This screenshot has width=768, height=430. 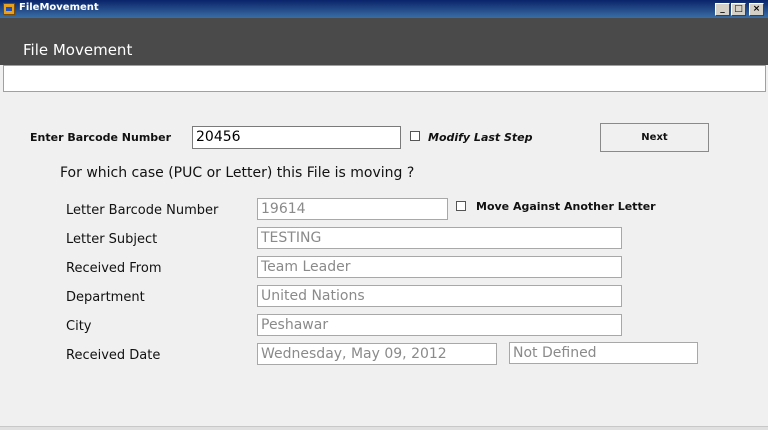 What do you see at coordinates (439, 296) in the screenshot?
I see `department-input: United Nations` at bounding box center [439, 296].